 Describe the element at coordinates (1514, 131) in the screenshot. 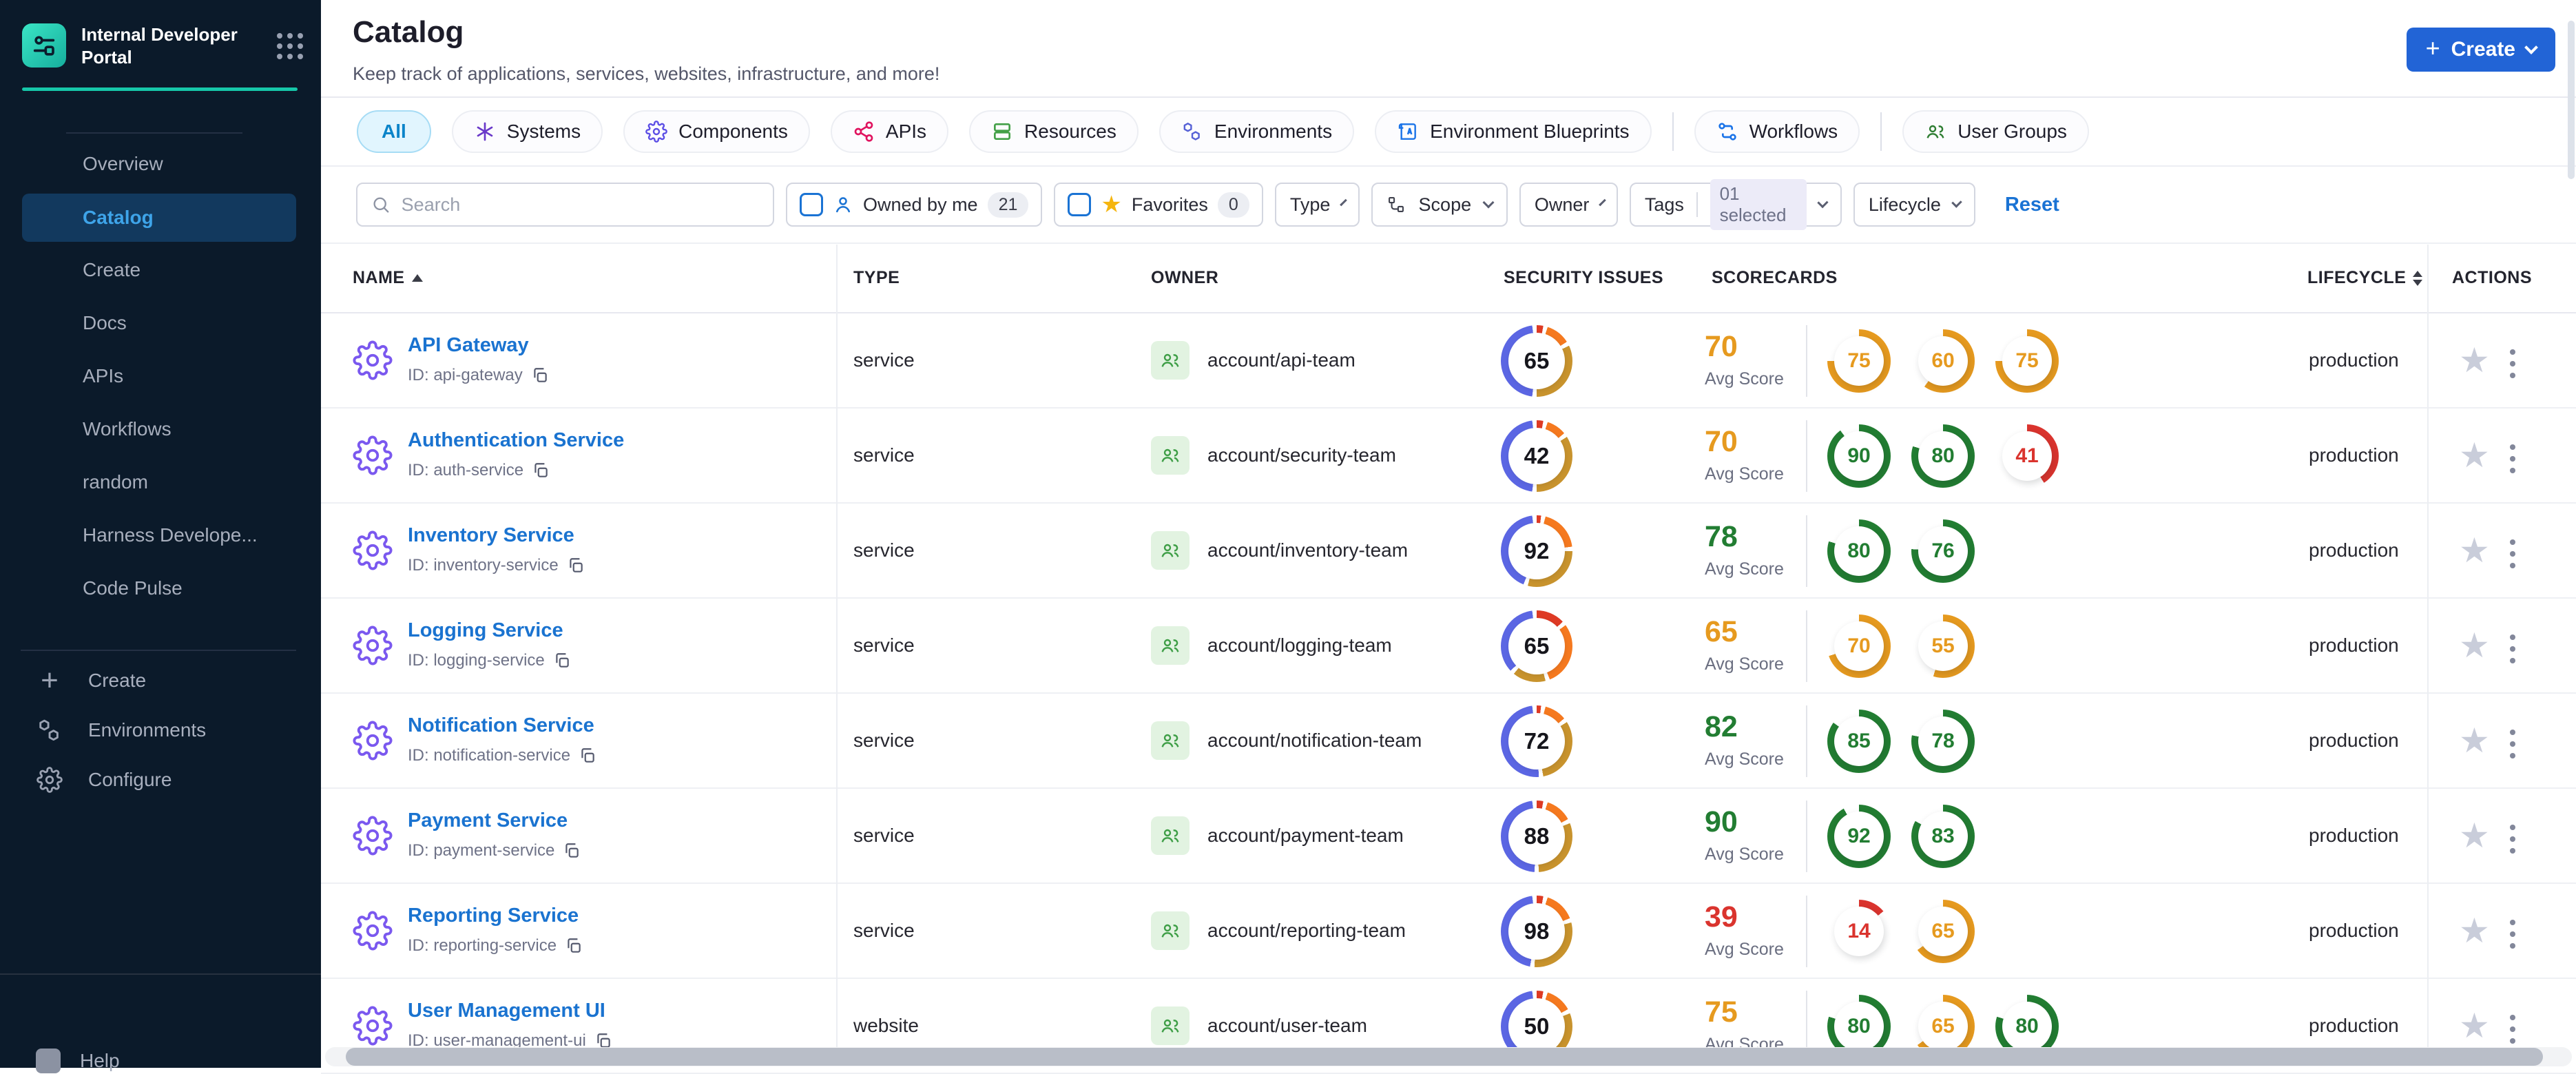

I see `tab-environment-blueprints: Environment Blueprints` at that location.